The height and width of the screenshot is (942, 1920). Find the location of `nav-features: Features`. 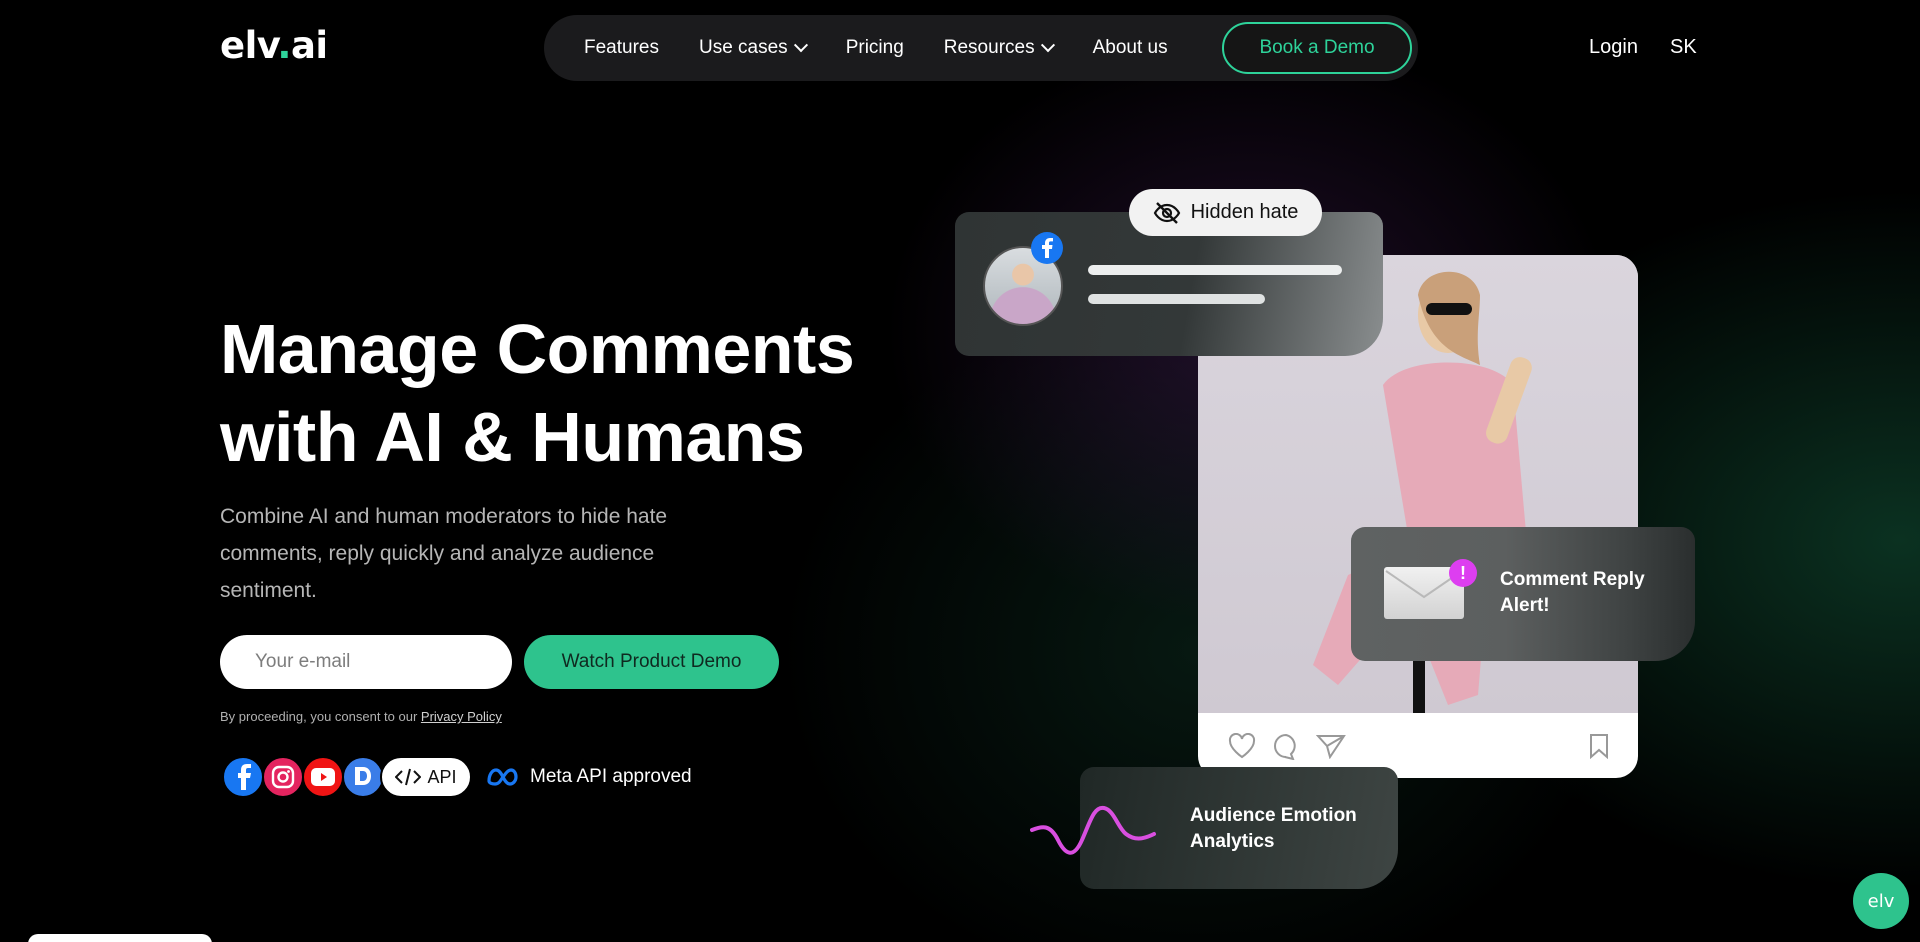

nav-features: Features is located at coordinates (621, 48).